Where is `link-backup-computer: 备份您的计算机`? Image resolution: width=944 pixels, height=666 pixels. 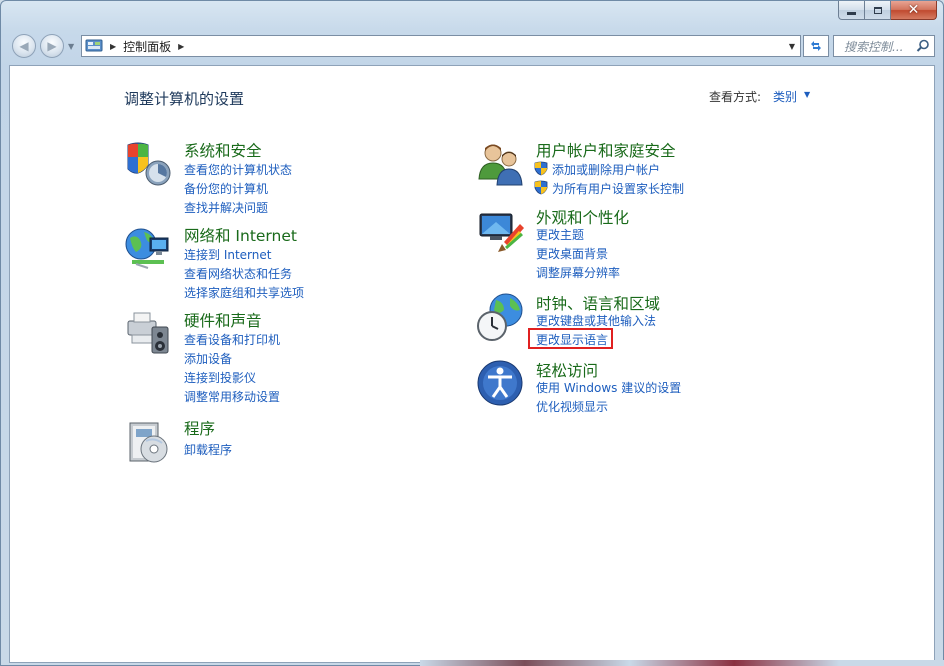 link-backup-computer: 备份您的计算机 is located at coordinates (226, 188).